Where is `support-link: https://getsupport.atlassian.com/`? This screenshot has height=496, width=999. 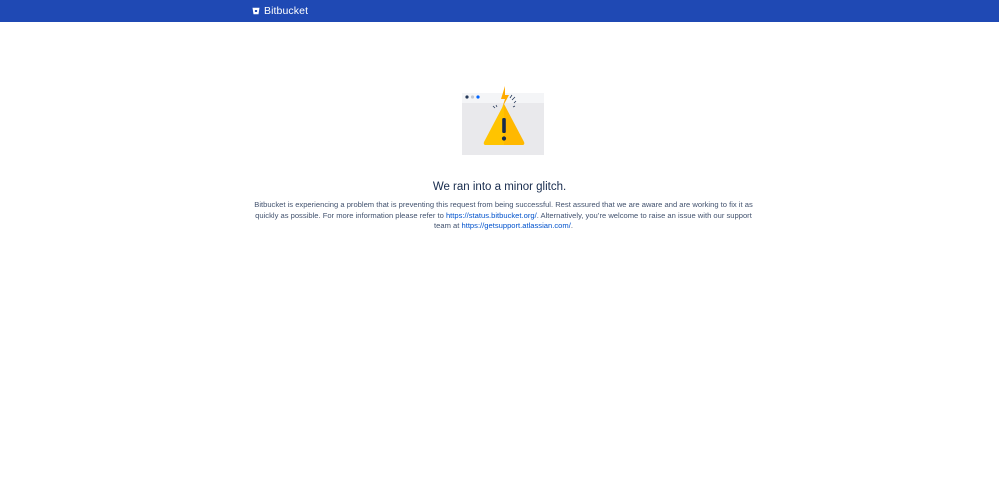
support-link: https://getsupport.atlassian.com/ is located at coordinates (515, 225).